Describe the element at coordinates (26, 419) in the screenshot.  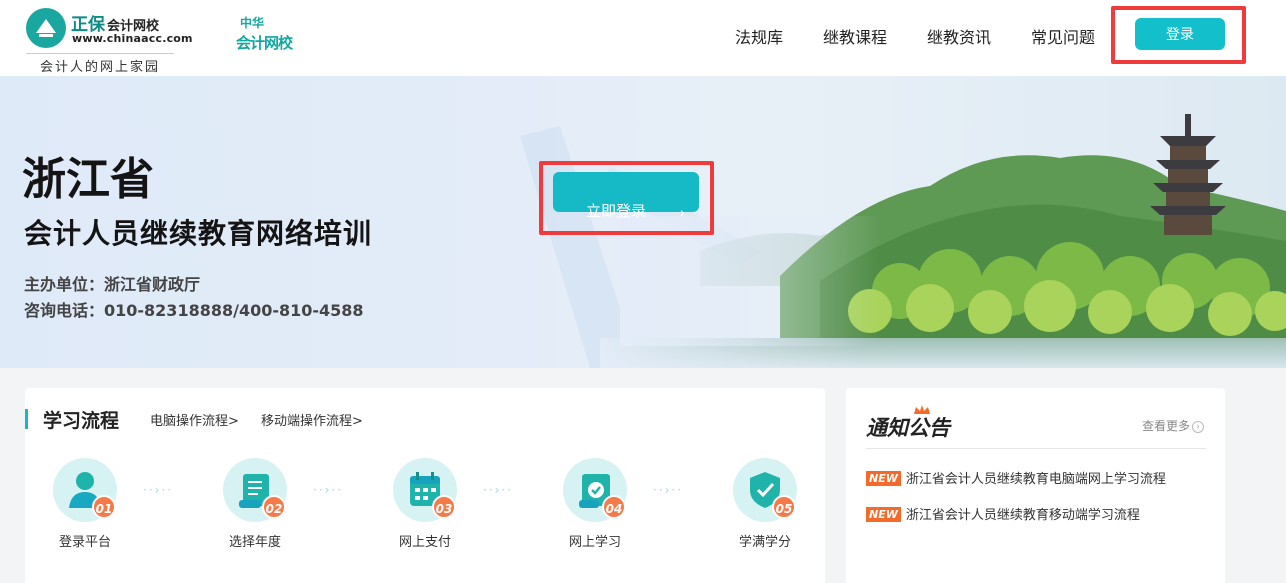
I see `section-accent-bar` at that location.